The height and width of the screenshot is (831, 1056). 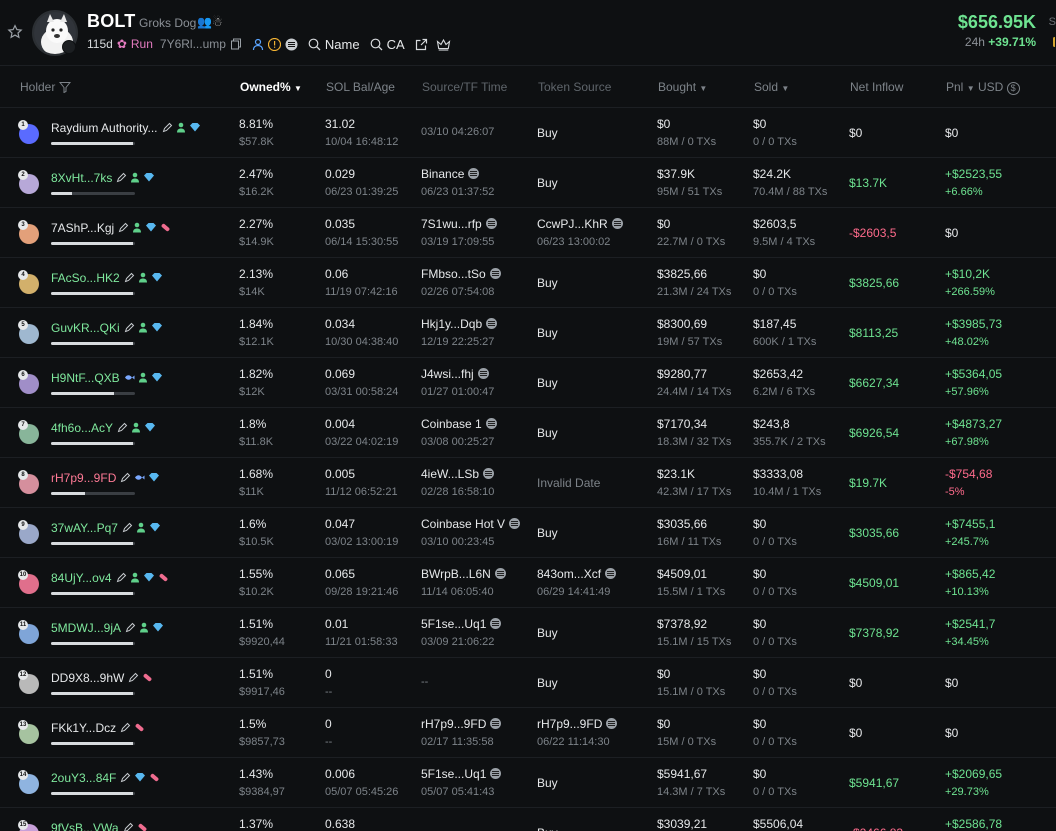 I want to click on holder-name: 37wAY...Pq7, so click(x=84, y=528).